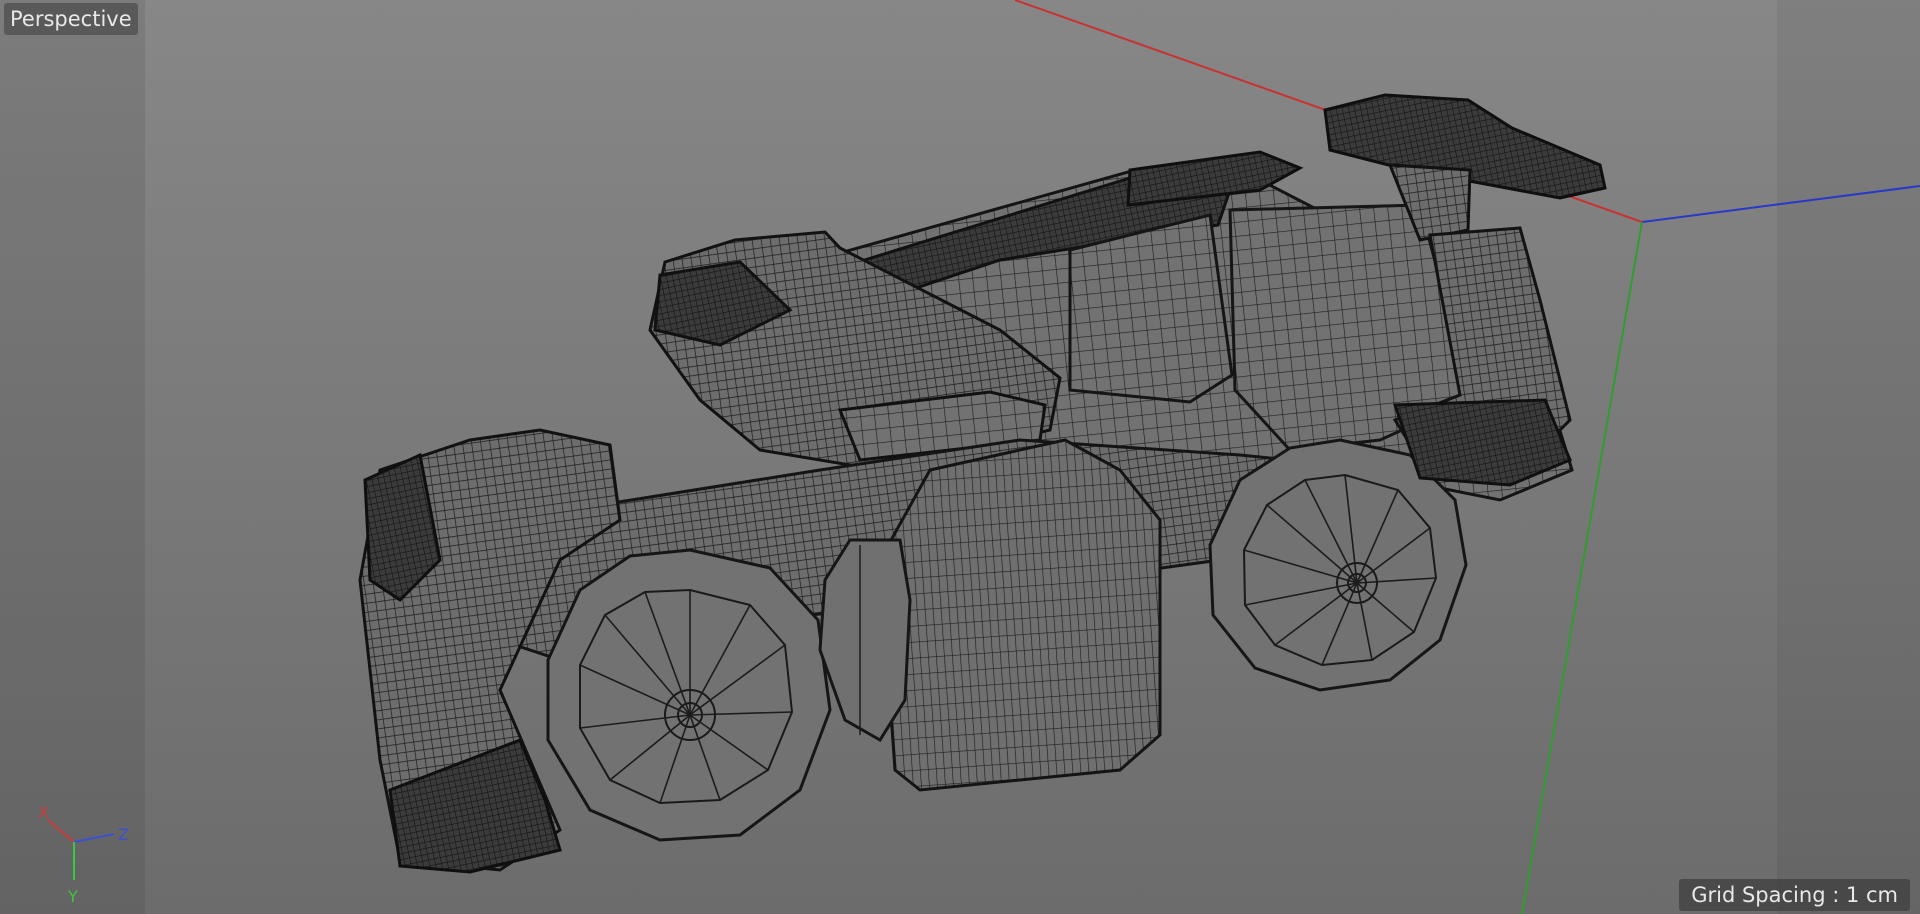 The width and height of the screenshot is (1920, 914). What do you see at coordinates (1794, 895) in the screenshot?
I see `grid-spacing-readout: Grid Spacing : 1 cm` at bounding box center [1794, 895].